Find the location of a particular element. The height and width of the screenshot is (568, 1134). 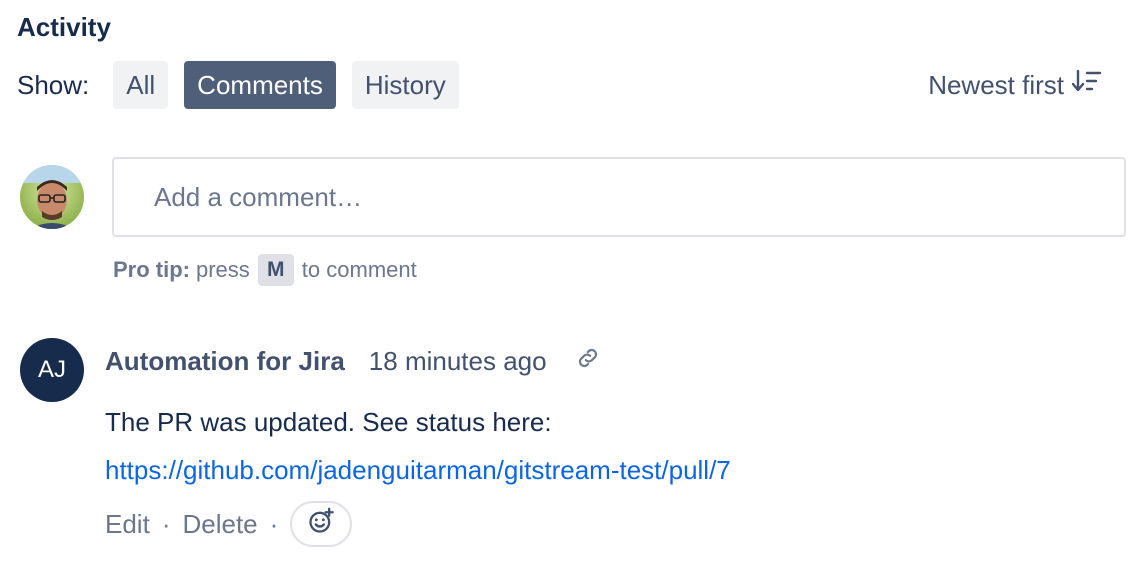

comment-header: Automation for Jira 18 minutes ago is located at coordinates (353, 361).